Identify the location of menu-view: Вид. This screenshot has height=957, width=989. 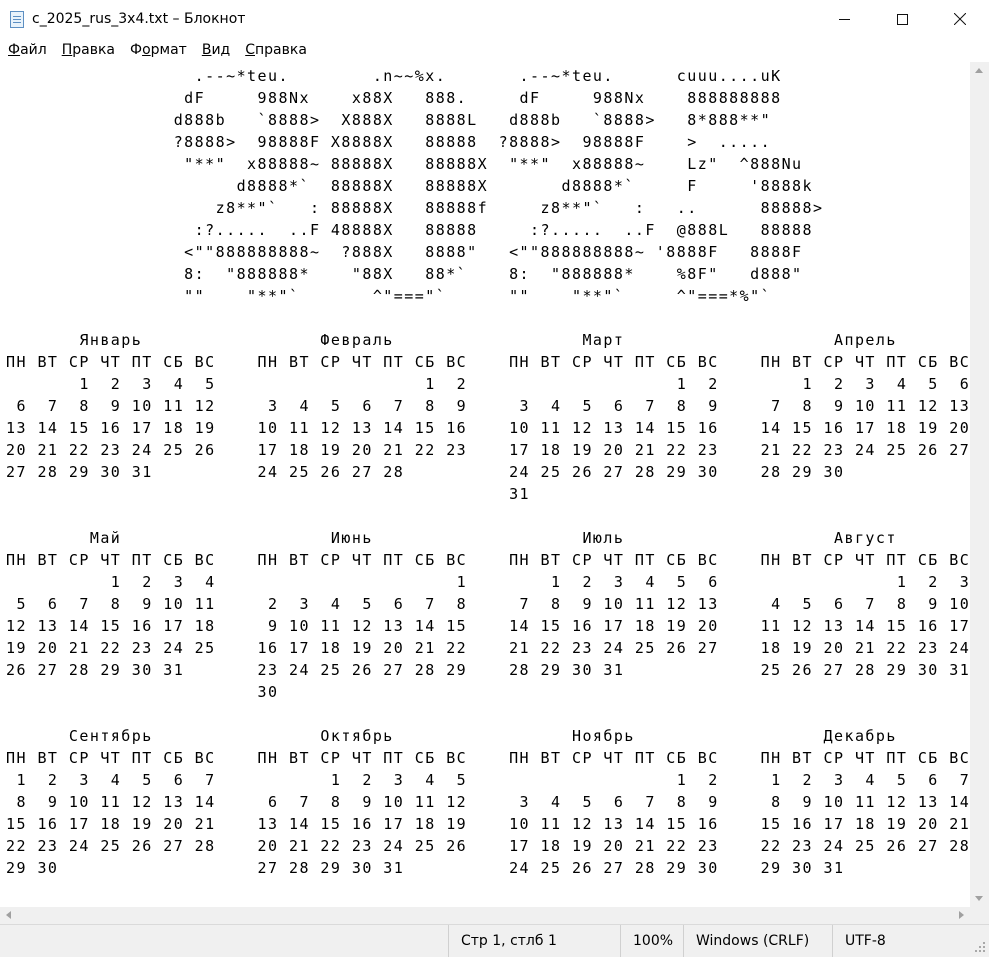
(215, 50).